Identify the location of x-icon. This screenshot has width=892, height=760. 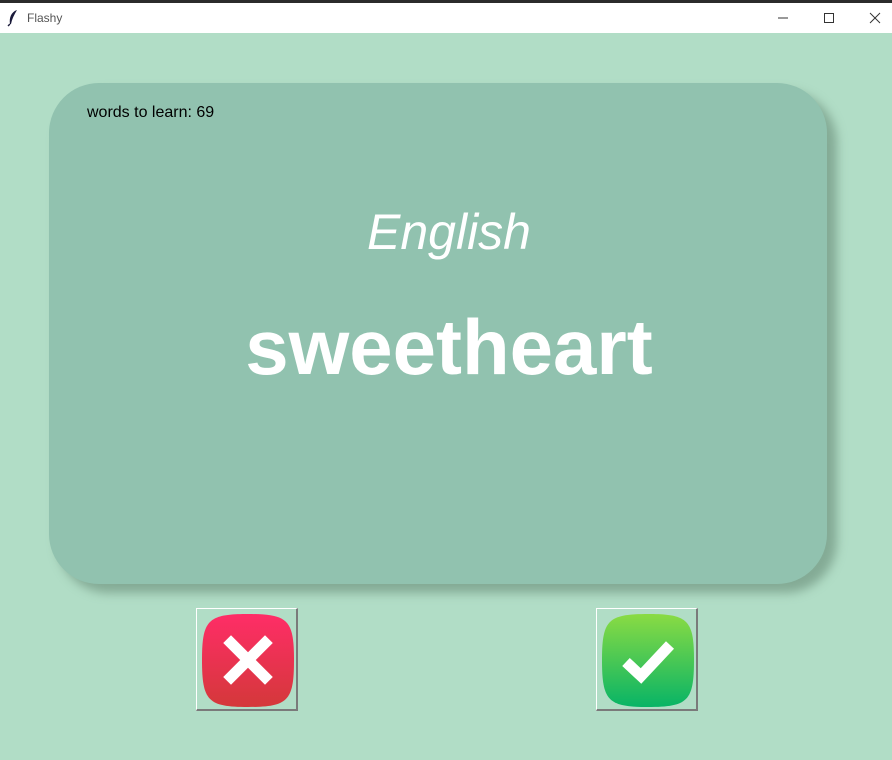
(248, 660).